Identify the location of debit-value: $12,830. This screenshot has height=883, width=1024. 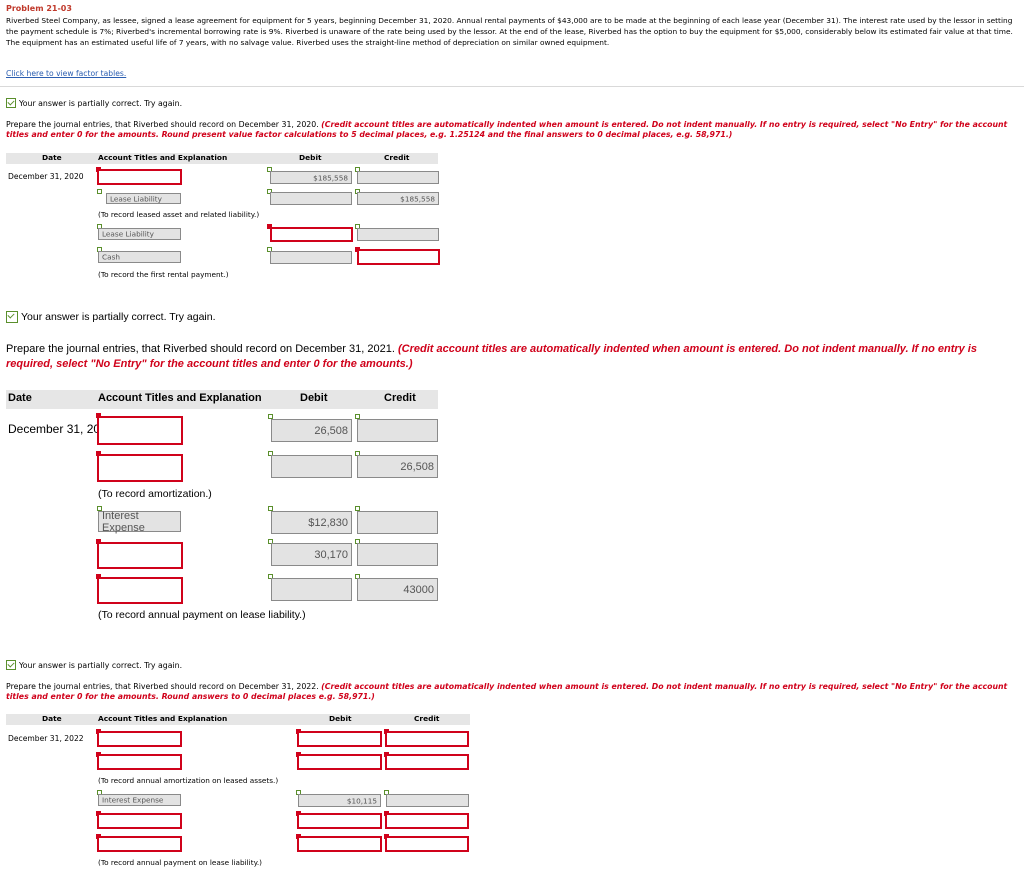
(328, 522).